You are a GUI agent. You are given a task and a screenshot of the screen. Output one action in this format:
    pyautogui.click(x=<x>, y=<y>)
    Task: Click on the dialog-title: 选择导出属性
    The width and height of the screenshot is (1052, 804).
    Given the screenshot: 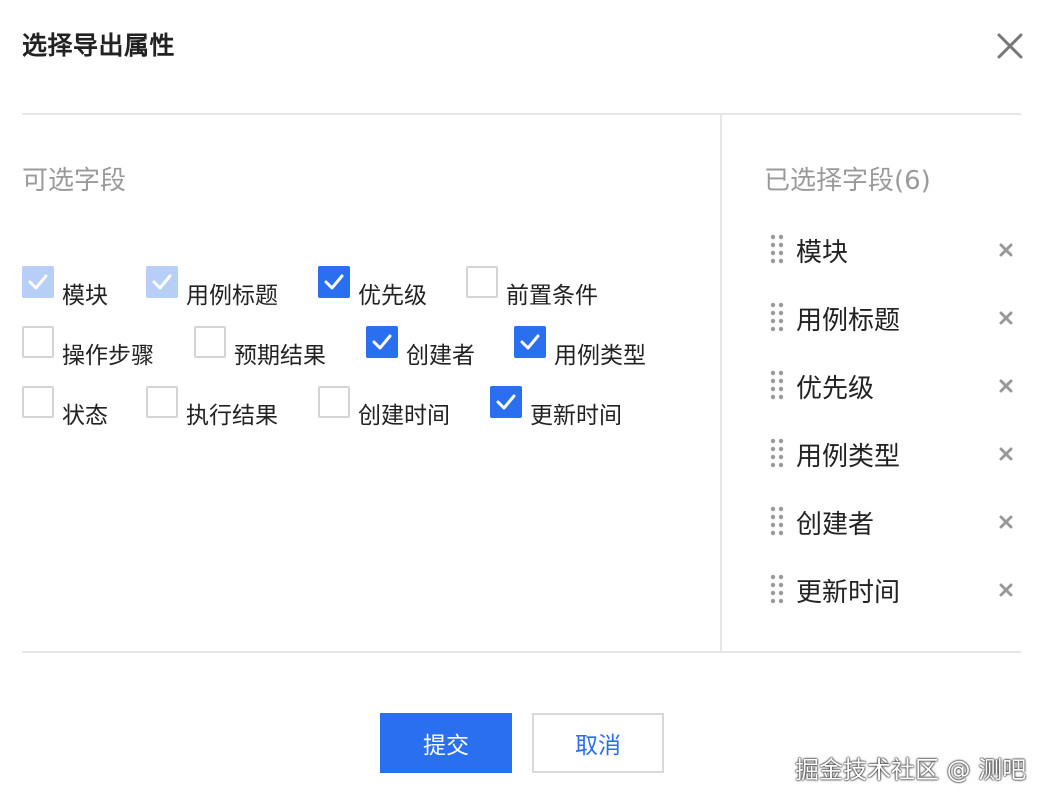 What is the action you would take?
    pyautogui.click(x=99, y=45)
    